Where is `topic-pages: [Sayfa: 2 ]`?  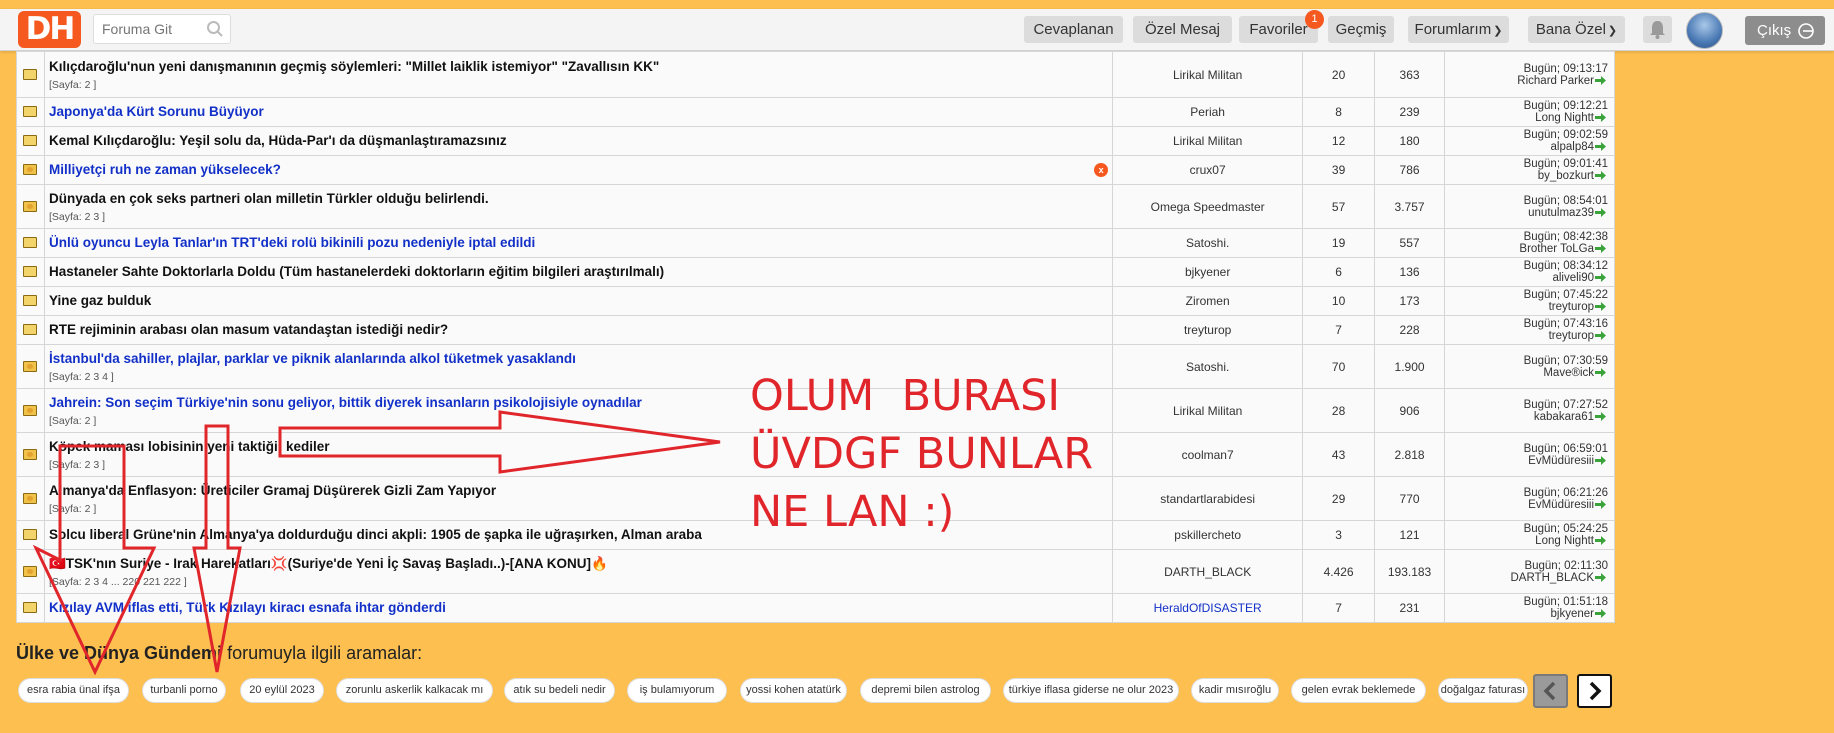 topic-pages: [Sayfa: 2 ] is located at coordinates (580, 85).